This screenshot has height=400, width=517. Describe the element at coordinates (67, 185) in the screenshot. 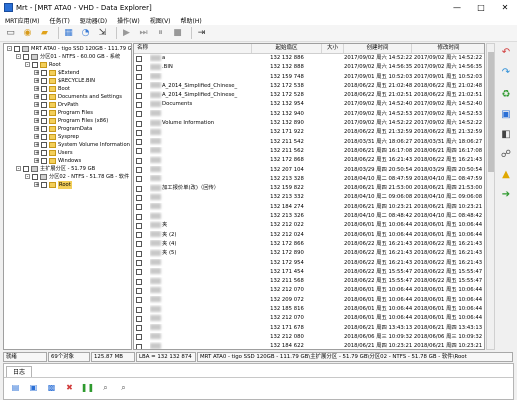

I see `tree-node: + Root` at that location.